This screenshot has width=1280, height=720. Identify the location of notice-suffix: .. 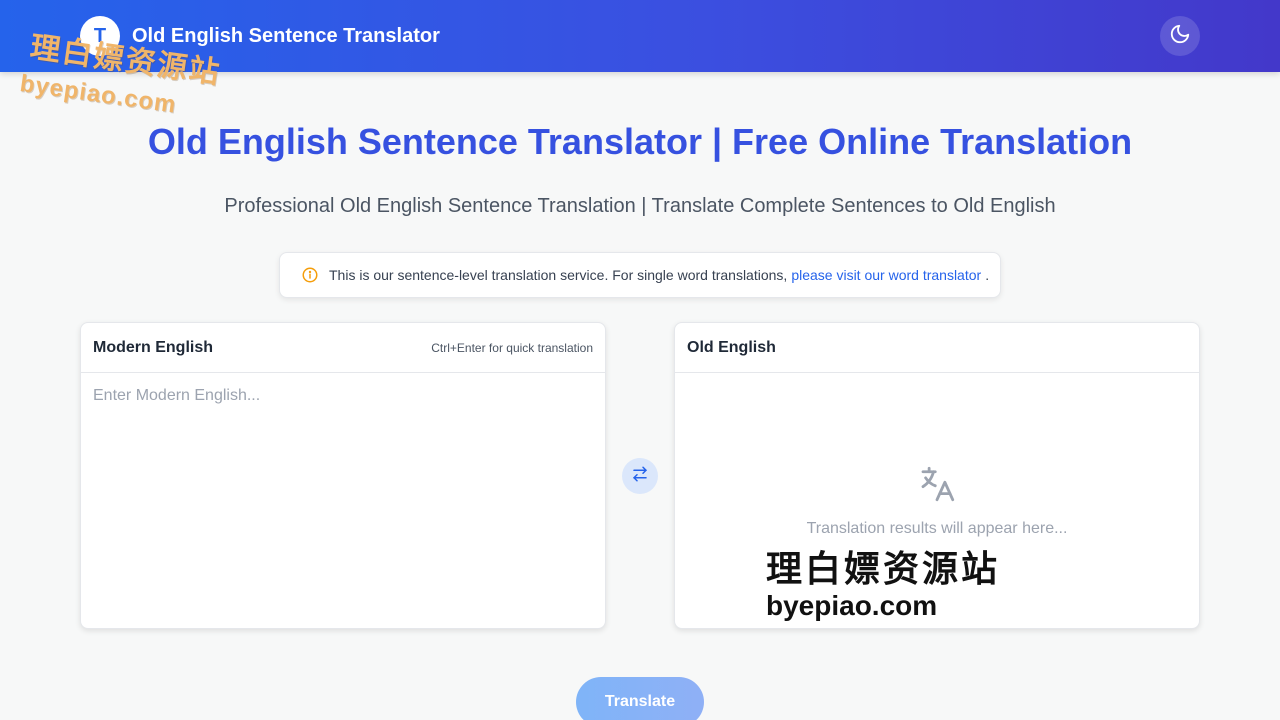
(987, 275).